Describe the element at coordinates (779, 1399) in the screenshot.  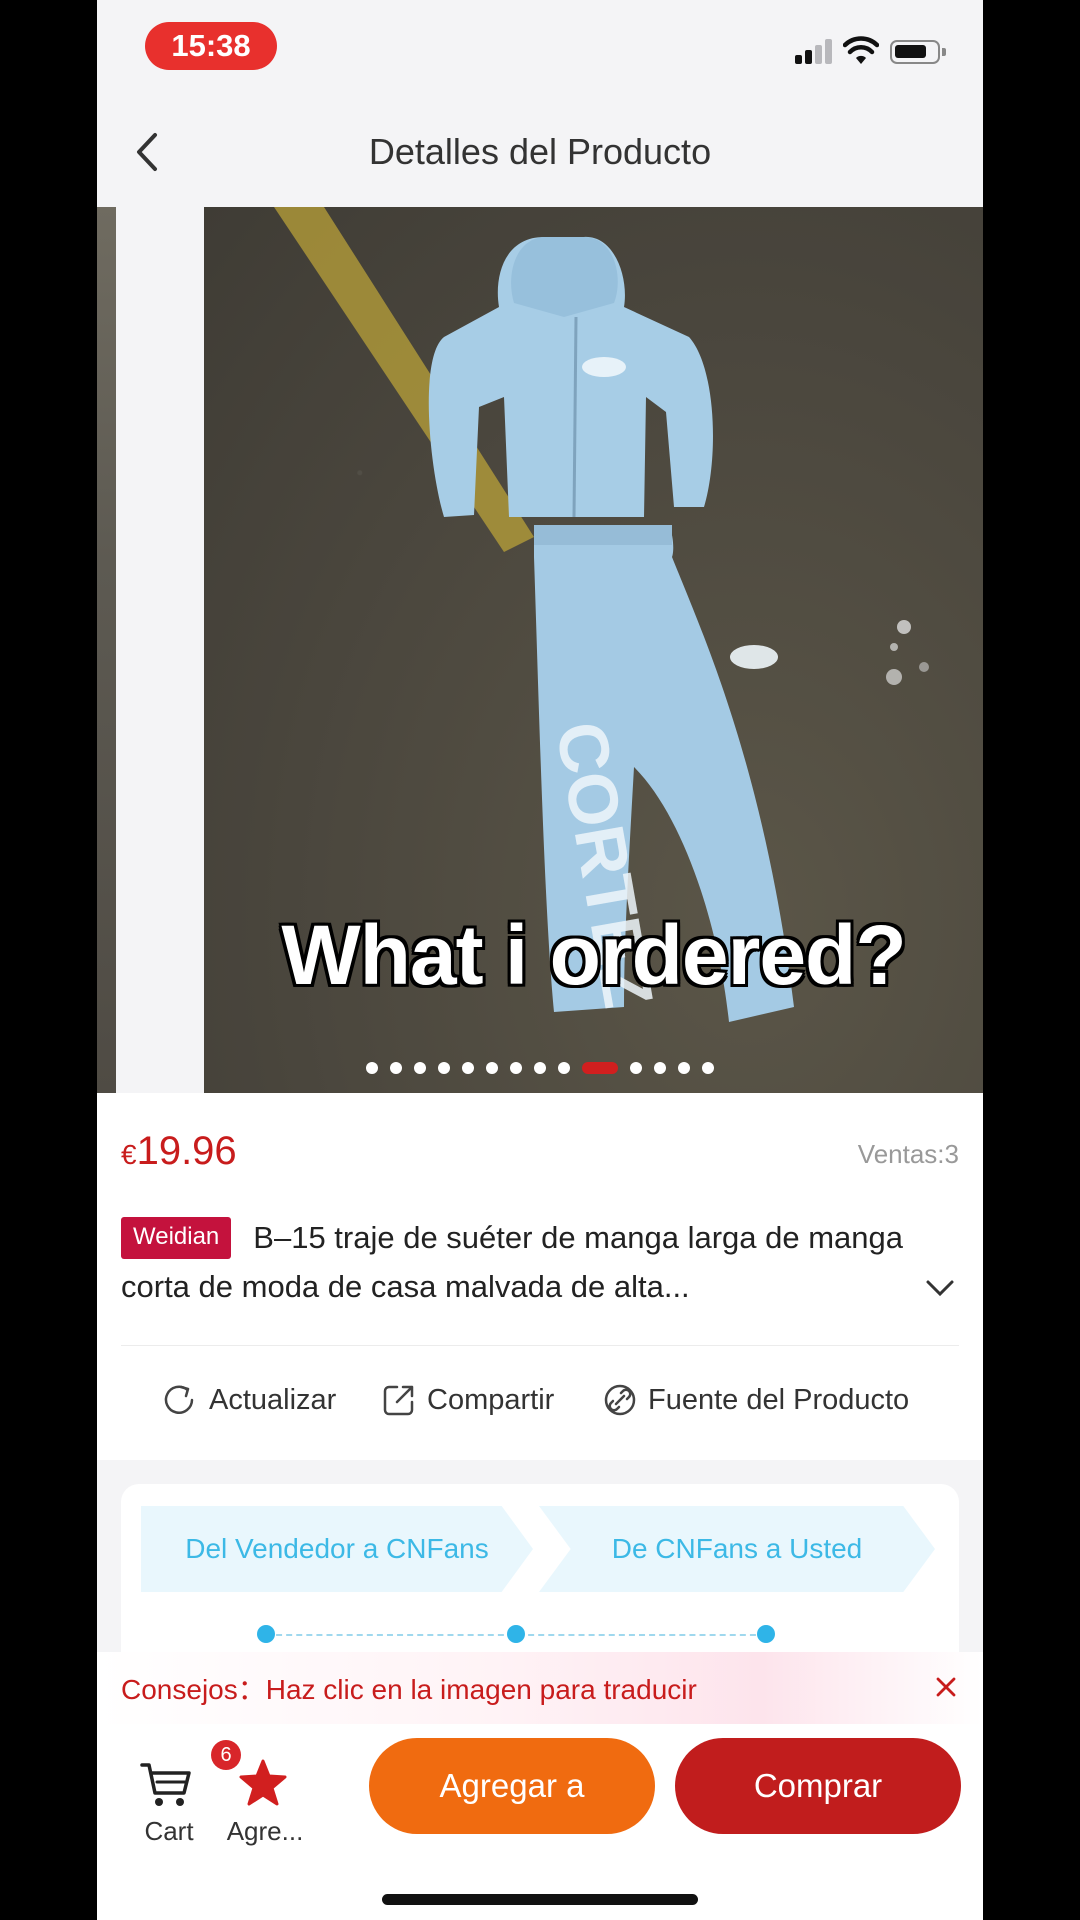
I see `source-label: Fuente del Producto` at that location.